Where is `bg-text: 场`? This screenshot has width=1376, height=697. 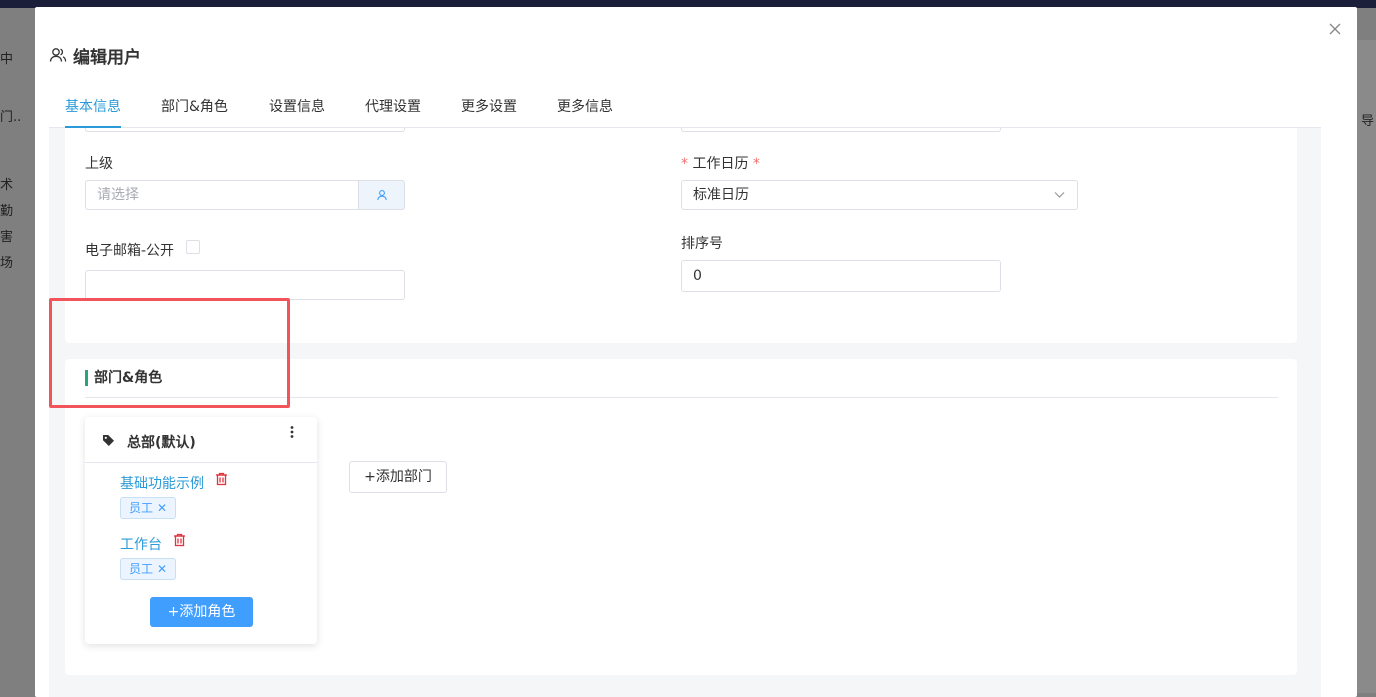
bg-text: 场 is located at coordinates (7, 263).